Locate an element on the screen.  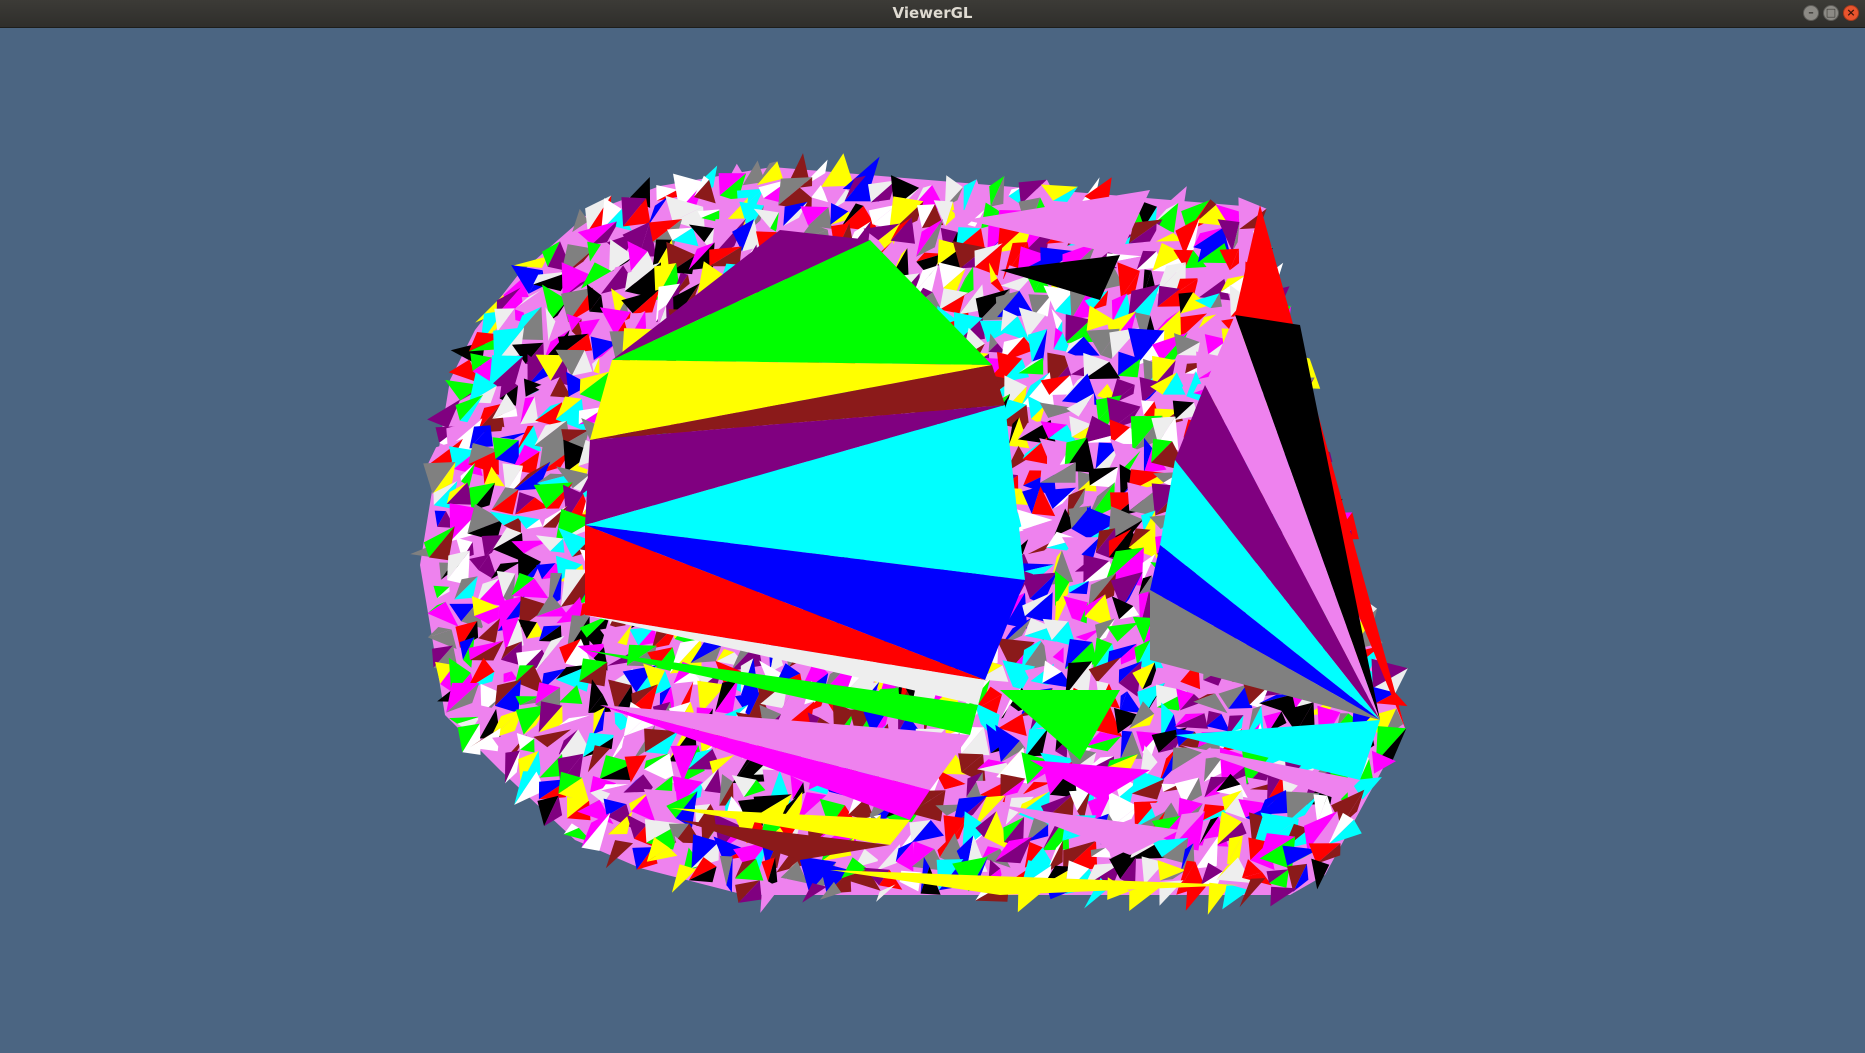
window-controls: – □ × is located at coordinates (1831, 13).